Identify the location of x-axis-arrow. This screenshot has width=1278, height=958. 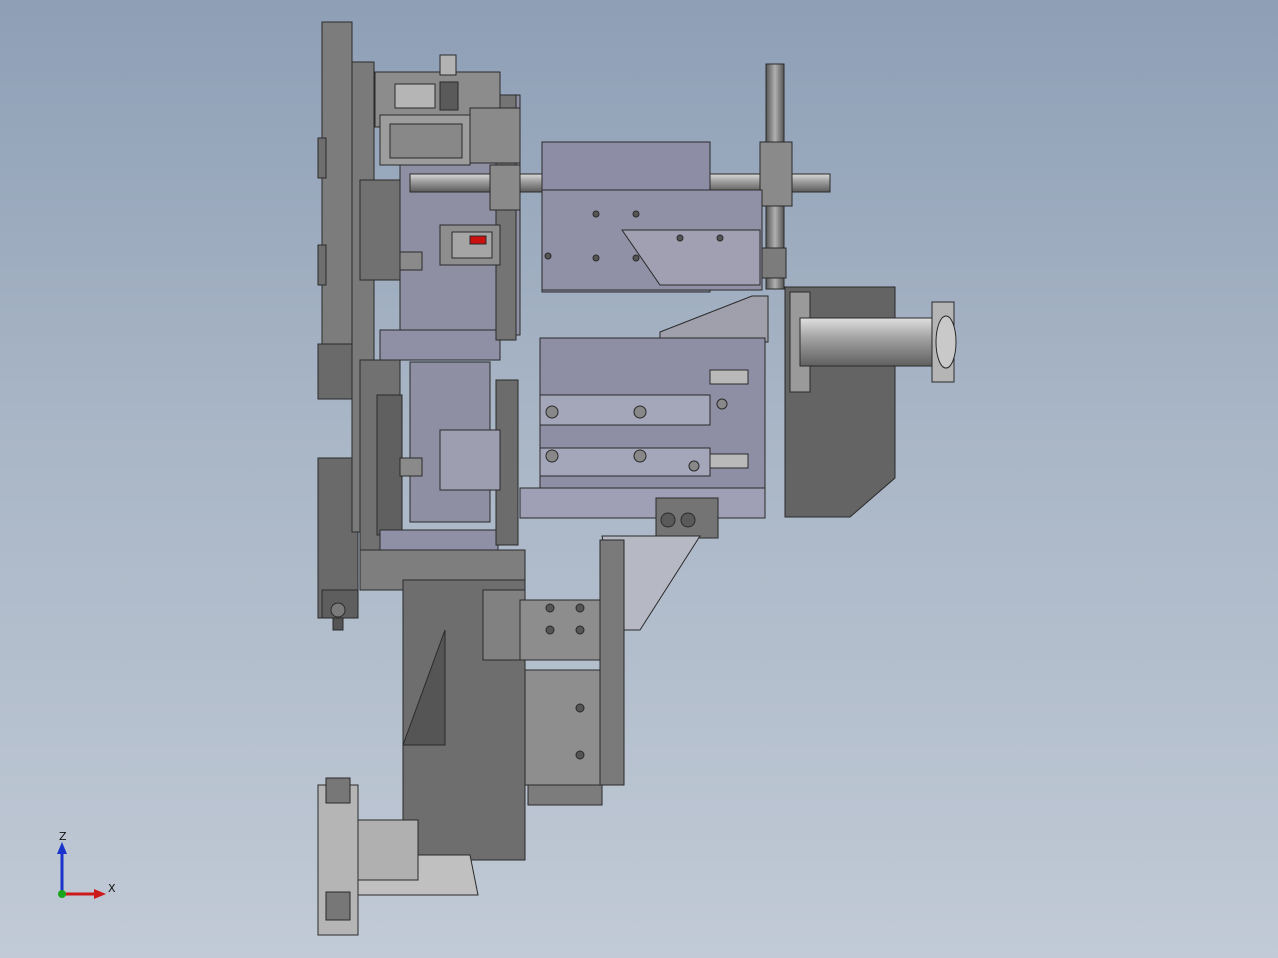
(100, 894).